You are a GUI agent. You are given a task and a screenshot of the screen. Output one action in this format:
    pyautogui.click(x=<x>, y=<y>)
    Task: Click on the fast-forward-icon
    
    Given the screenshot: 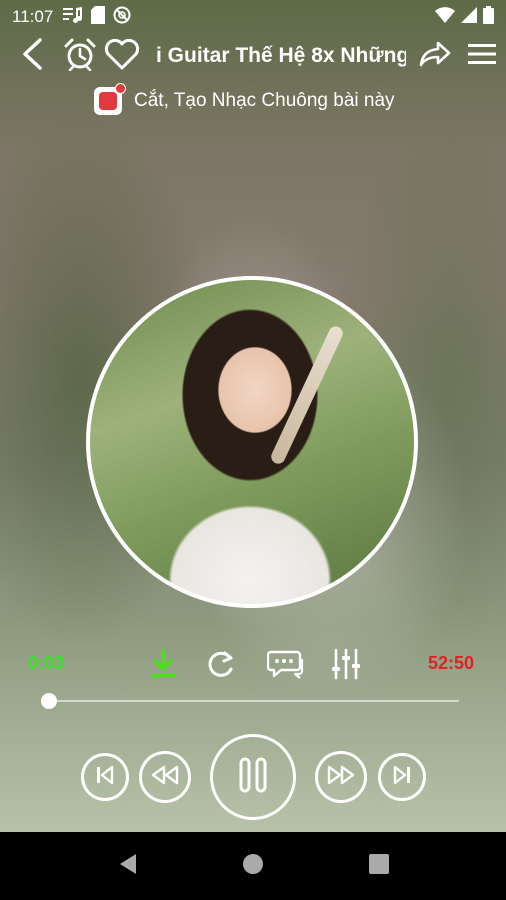 What is the action you would take?
    pyautogui.click(x=341, y=777)
    